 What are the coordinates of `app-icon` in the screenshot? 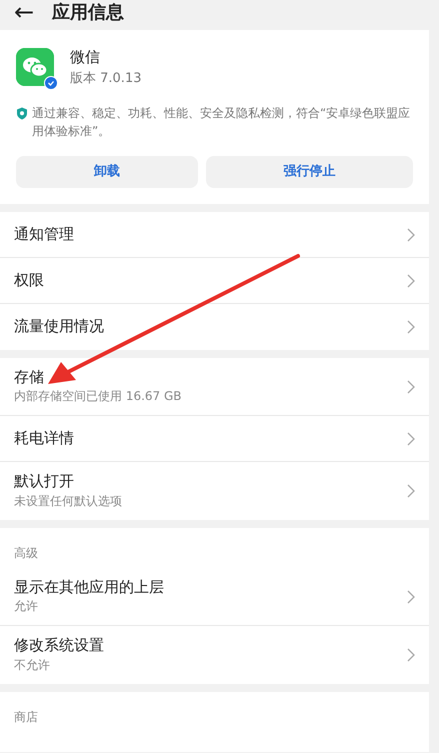 It's located at (35, 67).